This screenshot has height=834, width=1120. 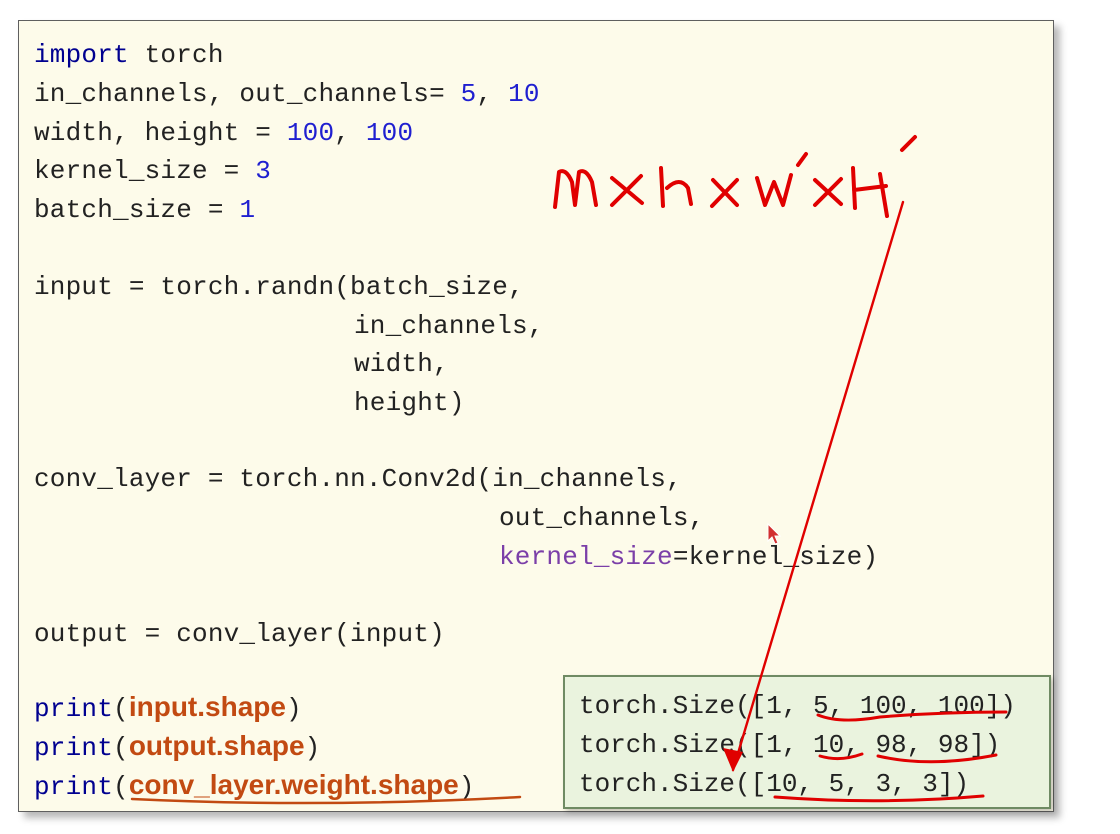 I want to click on import-module: torch, so click(x=176, y=55).